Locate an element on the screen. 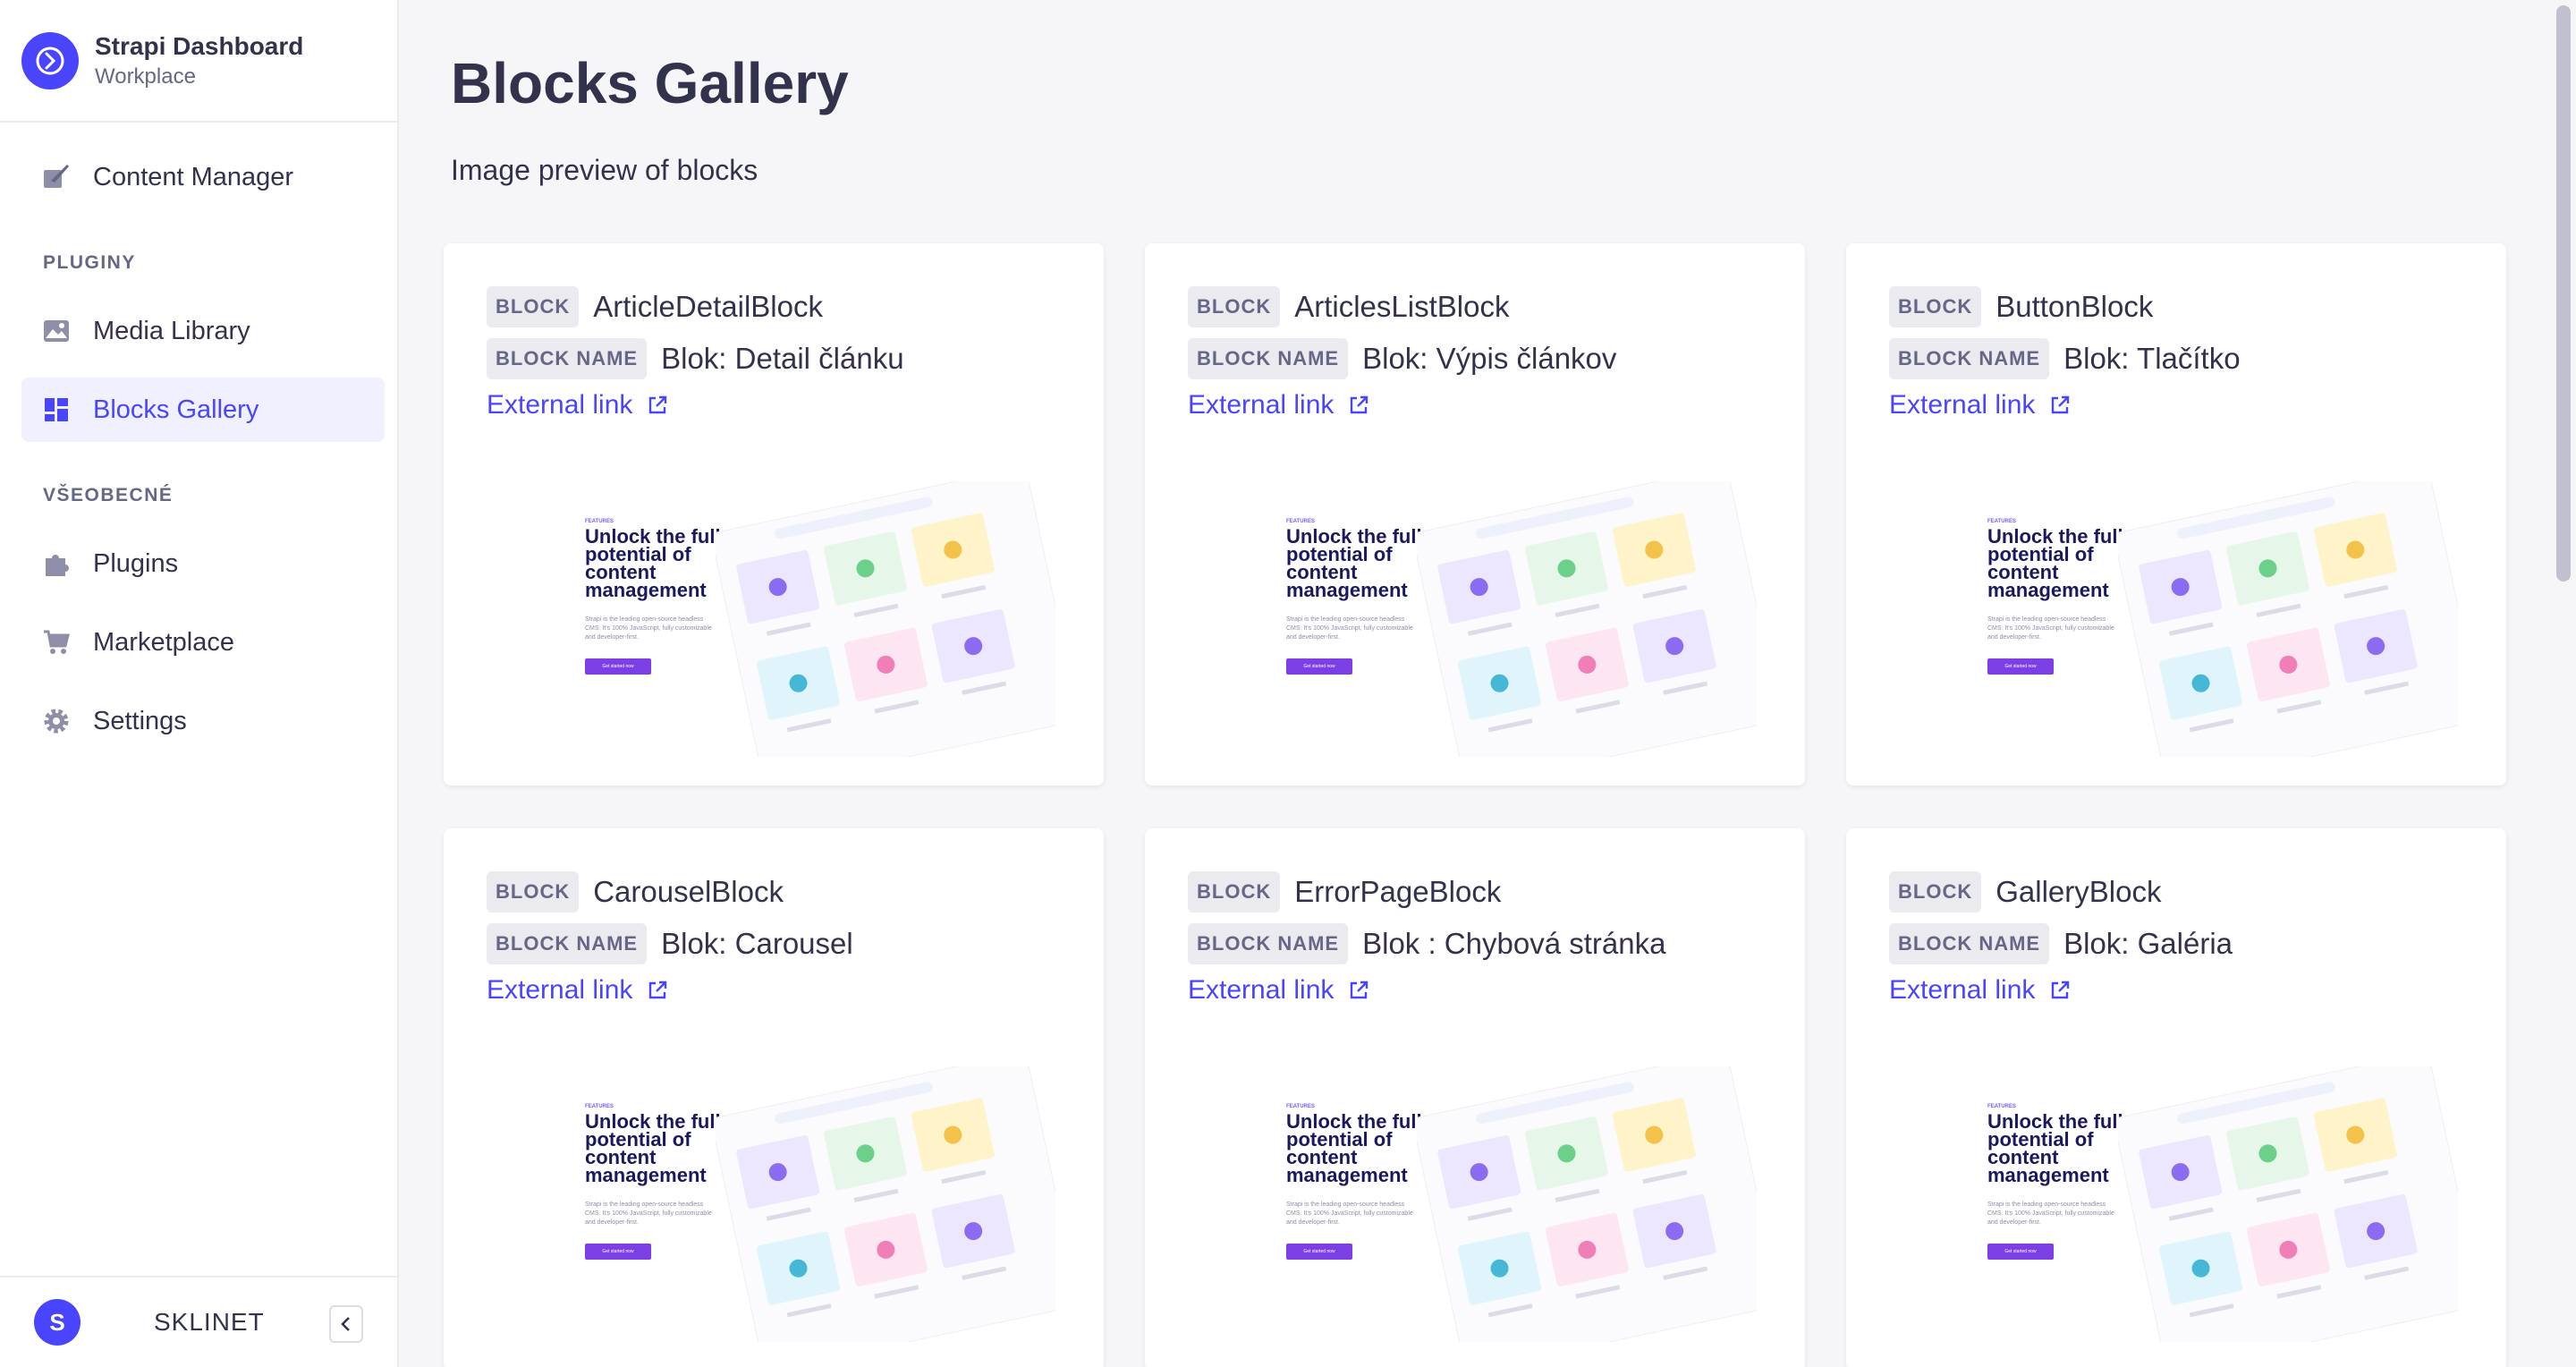  sidebar-item-blocks-gallery: Blocks Gallery is located at coordinates (203, 410).